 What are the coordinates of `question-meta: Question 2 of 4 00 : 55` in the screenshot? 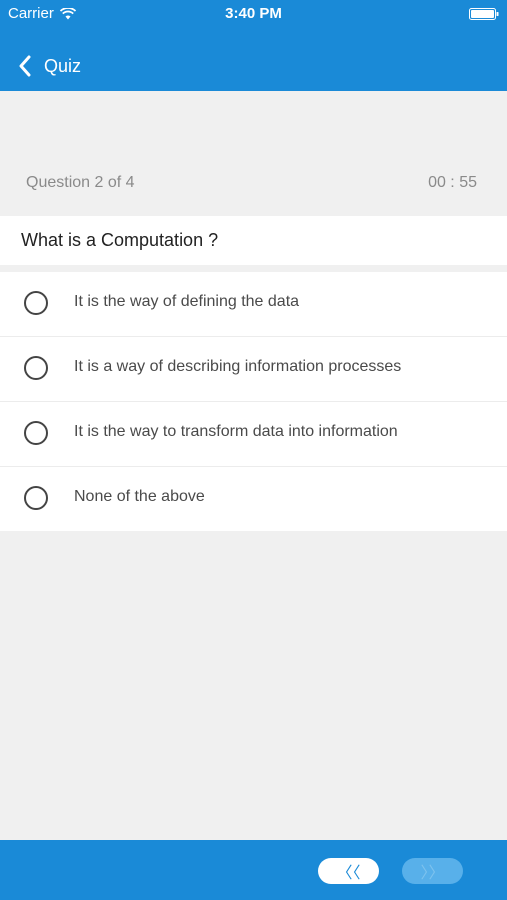 It's located at (253, 184).